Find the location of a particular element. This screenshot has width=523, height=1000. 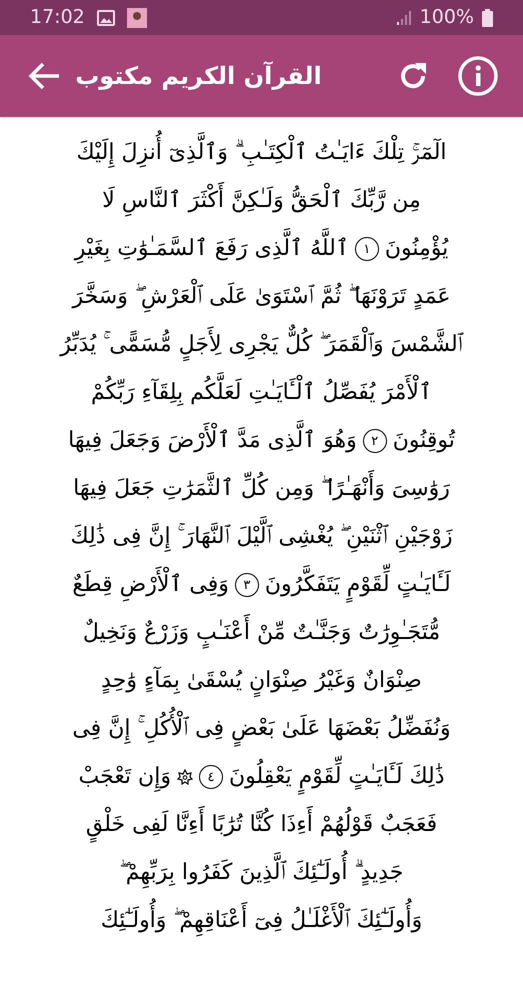

verse-text: عَمَدٍ تَرَوْنَهَا ۖ ثُمَّ ٱسْتَوَىٰ عَلَى ٱلْعَرْشِ ۖ وَسَخَّرَ is located at coordinates (261, 297).